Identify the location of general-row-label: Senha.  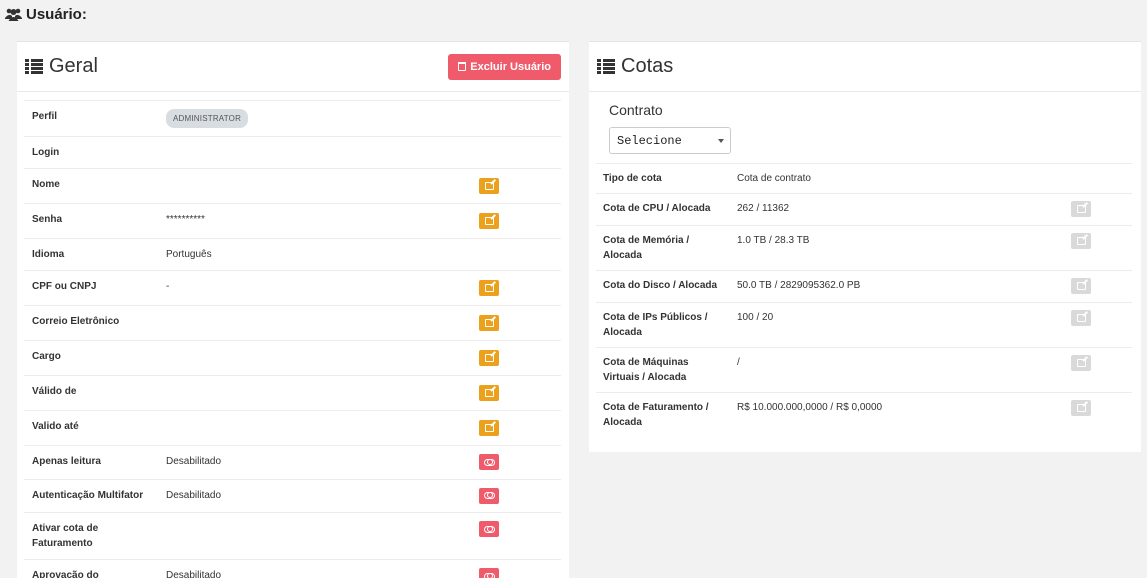
(91, 221).